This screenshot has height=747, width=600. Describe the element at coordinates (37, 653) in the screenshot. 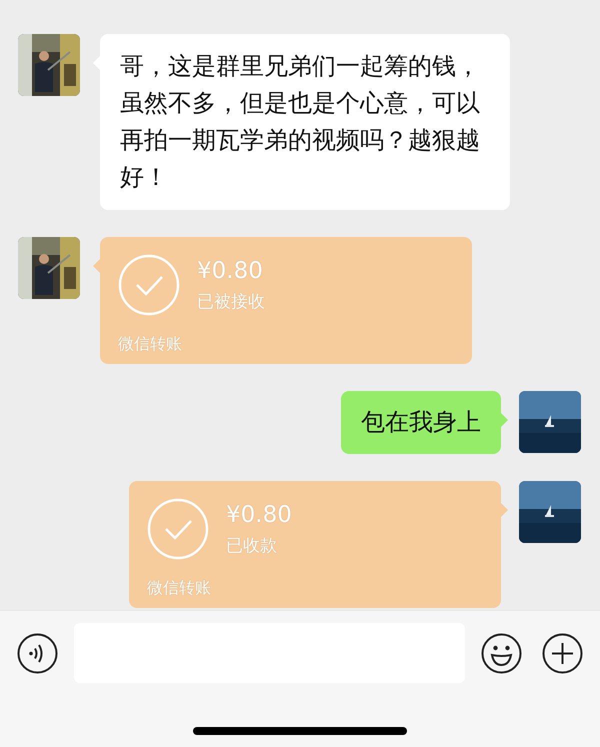

I see `voice-icon` at that location.